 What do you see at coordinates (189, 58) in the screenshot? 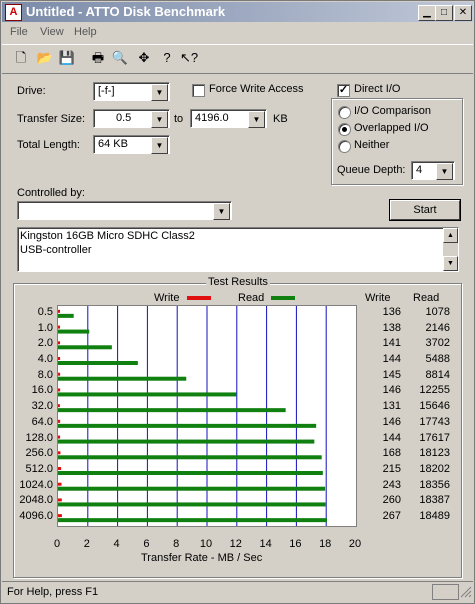
I see `context-help-icon: ↖?` at bounding box center [189, 58].